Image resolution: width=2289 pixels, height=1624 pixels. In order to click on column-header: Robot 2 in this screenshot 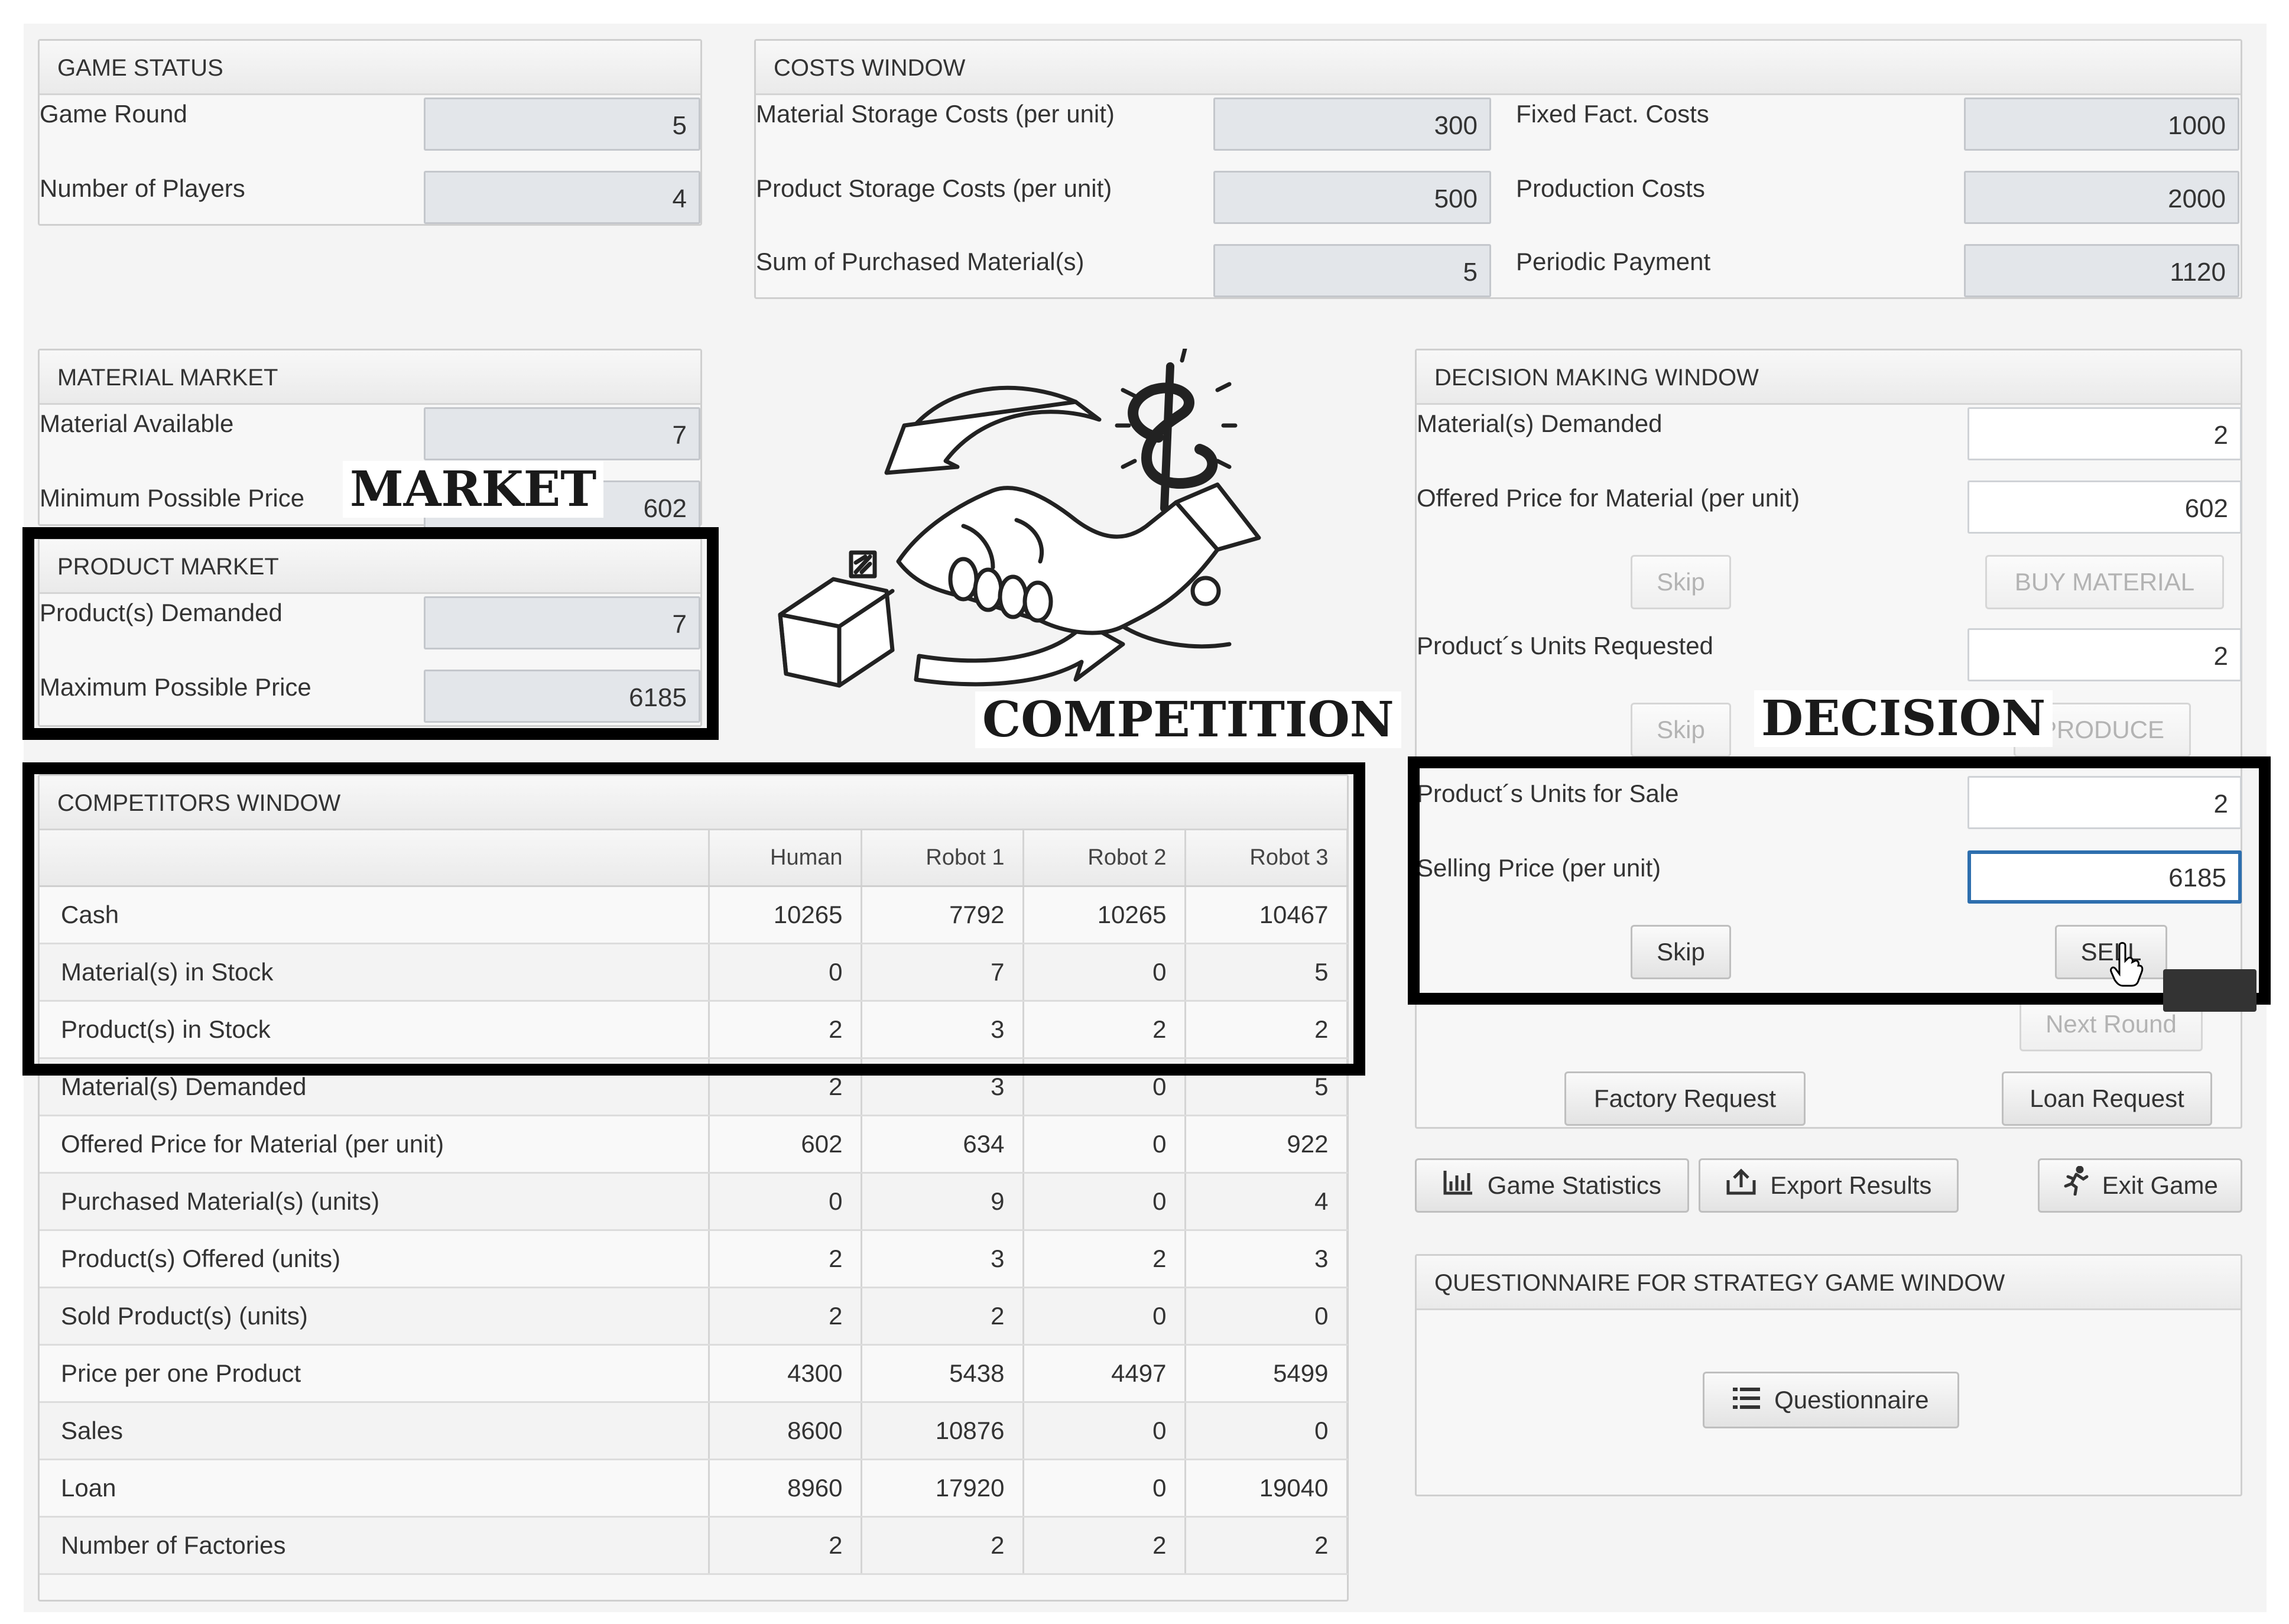, I will do `click(1104, 858)`.